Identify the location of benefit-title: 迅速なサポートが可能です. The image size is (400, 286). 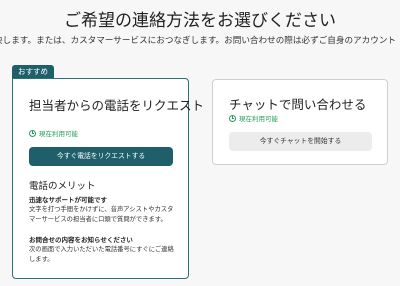
(68, 200).